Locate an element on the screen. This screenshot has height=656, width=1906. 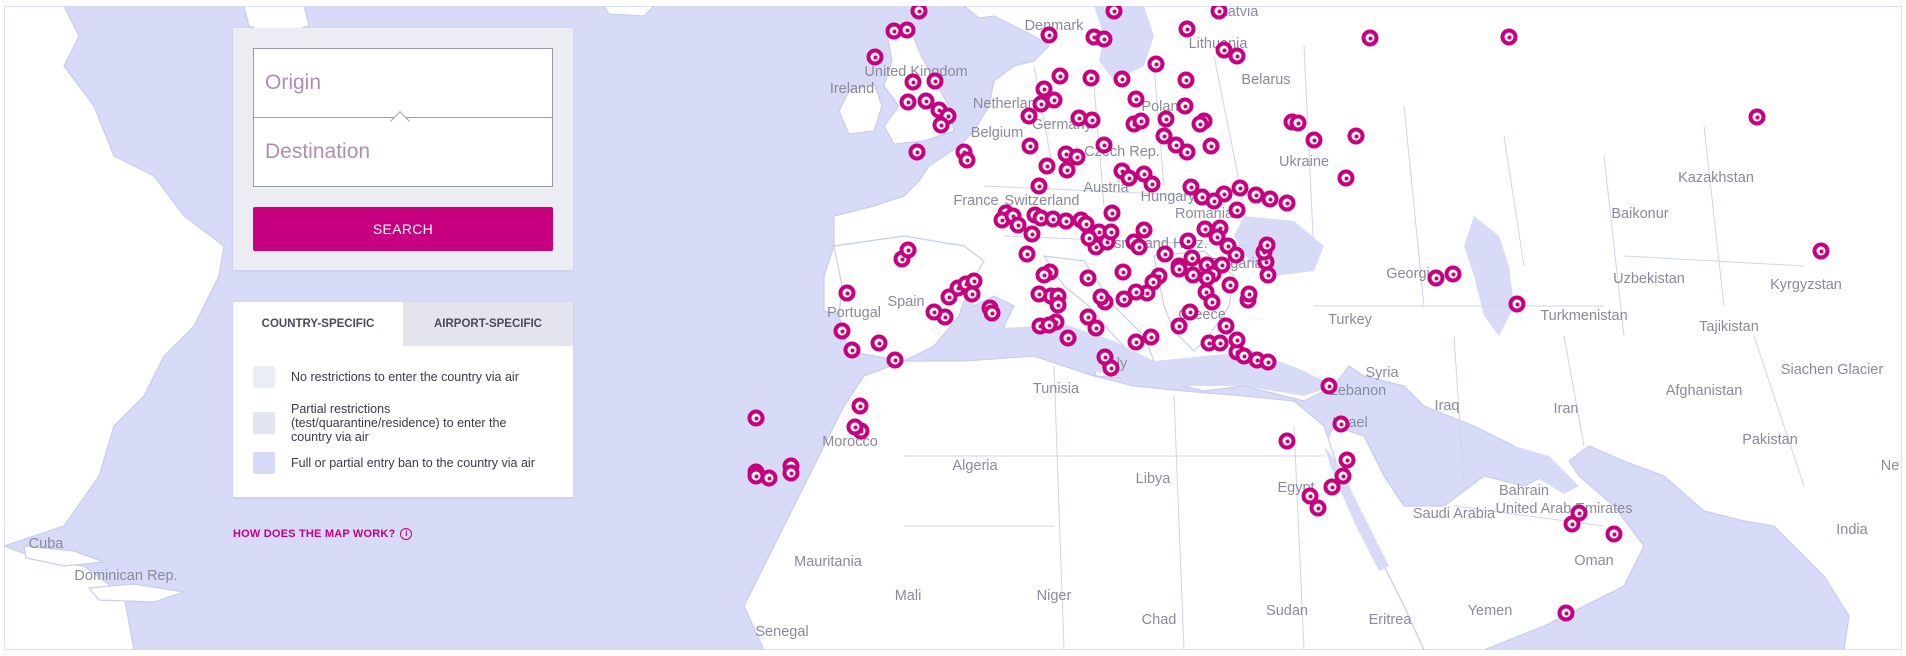
tab-country-specific: COUNTRY-SPECIFIC is located at coordinates (318, 324).